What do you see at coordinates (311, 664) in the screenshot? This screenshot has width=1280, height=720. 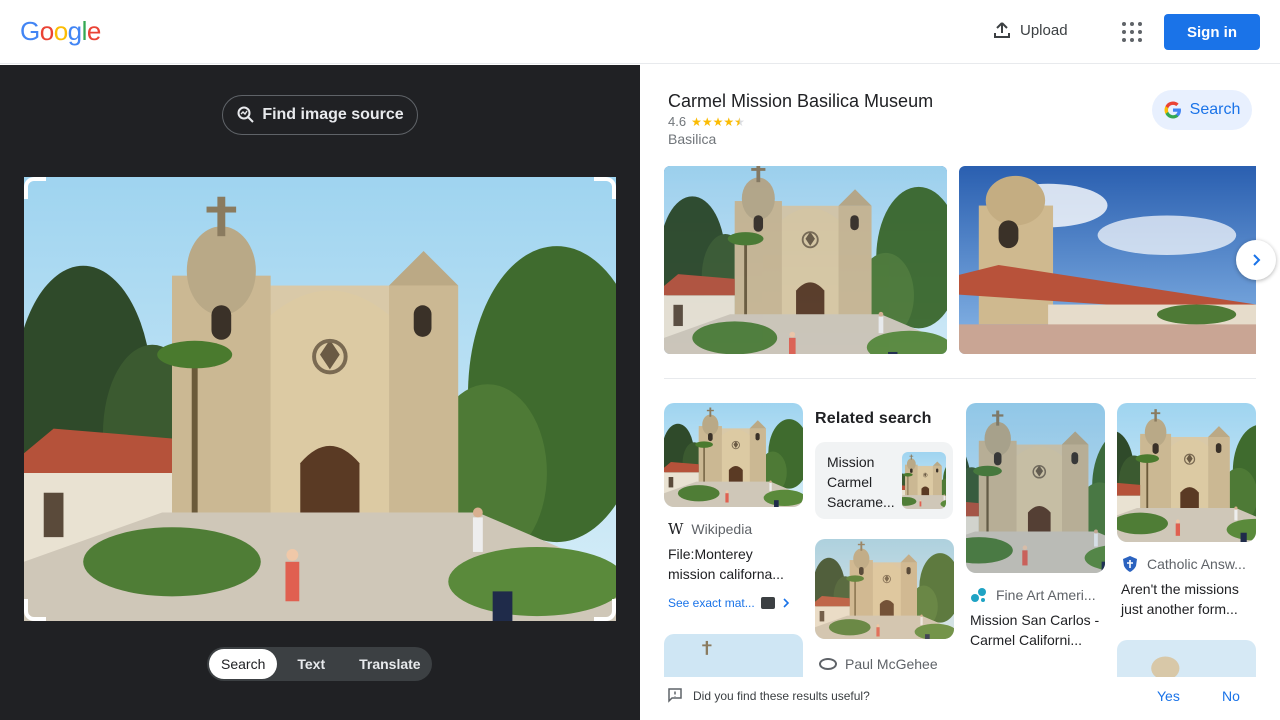 I see `mode-tab-text: Text` at bounding box center [311, 664].